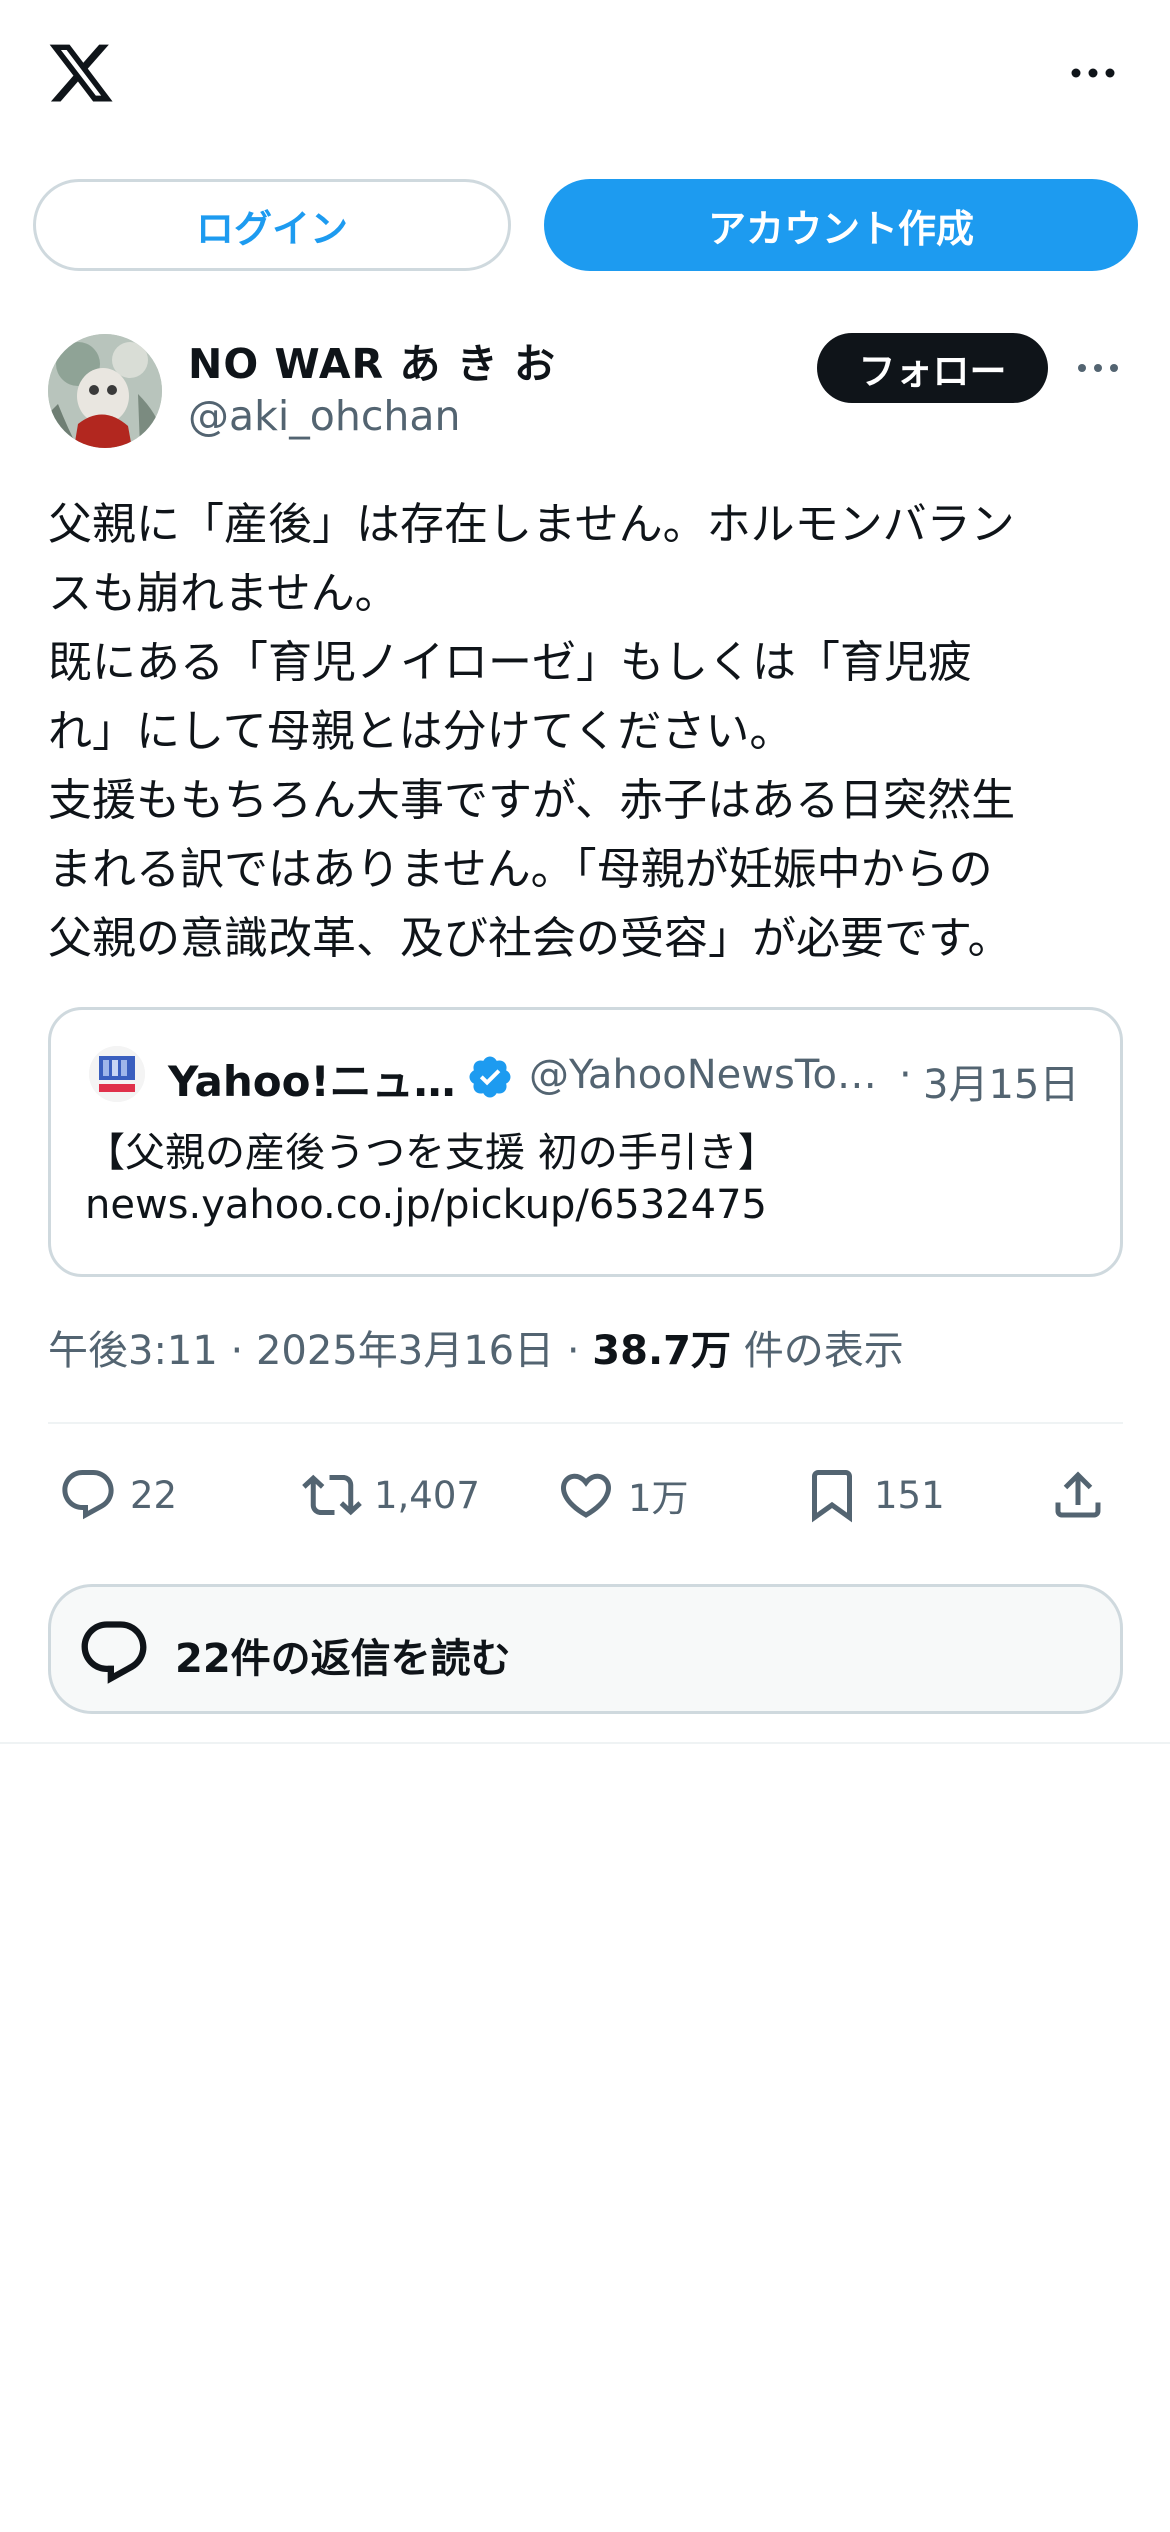  I want to click on bookmark-icon, so click(832, 1496).